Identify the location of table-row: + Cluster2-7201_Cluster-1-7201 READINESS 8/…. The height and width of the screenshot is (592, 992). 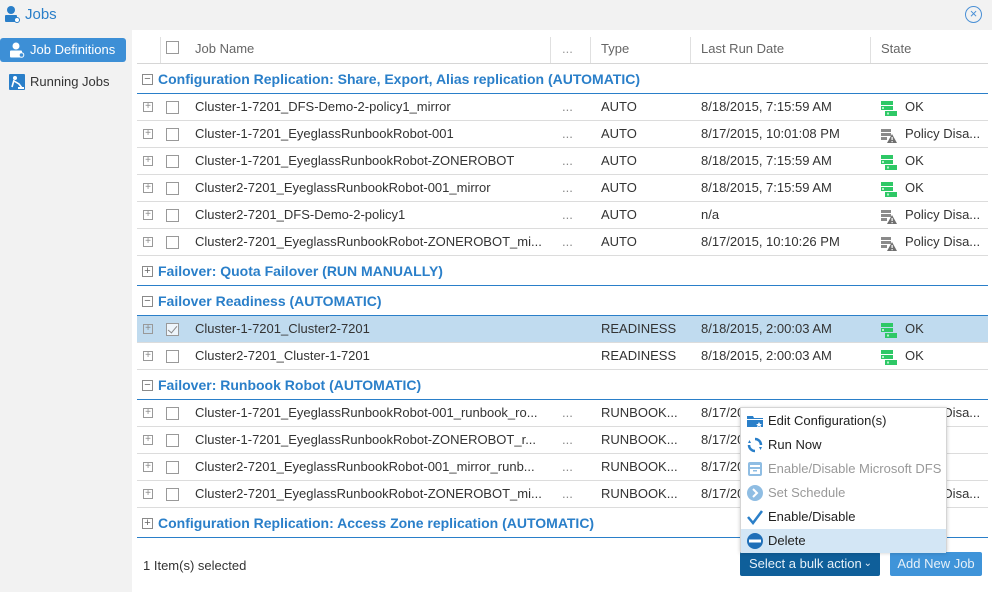
(562, 356).